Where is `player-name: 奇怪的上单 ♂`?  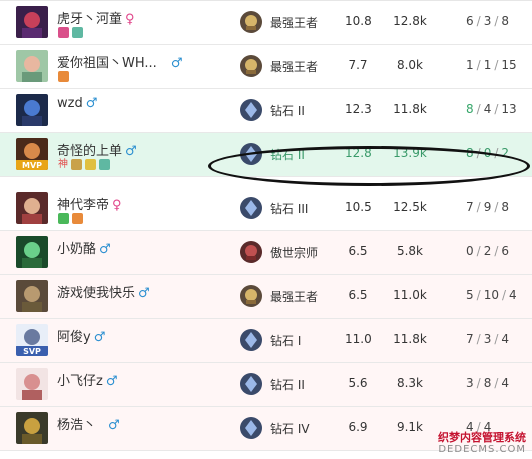
player-name: 奇怪的上单 ♂ is located at coordinates (97, 149).